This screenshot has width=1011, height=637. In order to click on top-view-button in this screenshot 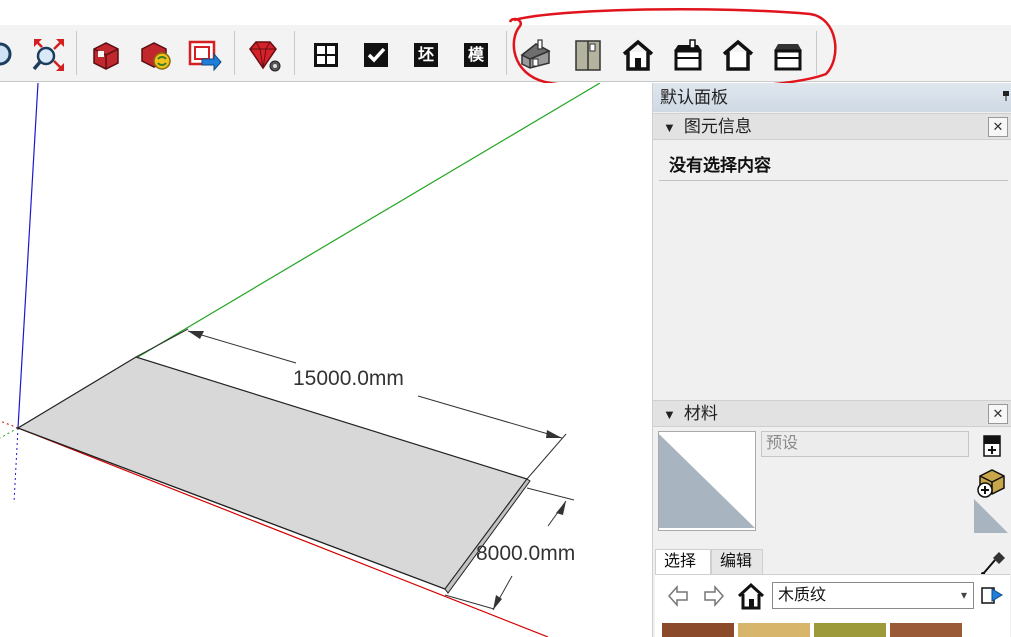, I will do `click(588, 55)`.